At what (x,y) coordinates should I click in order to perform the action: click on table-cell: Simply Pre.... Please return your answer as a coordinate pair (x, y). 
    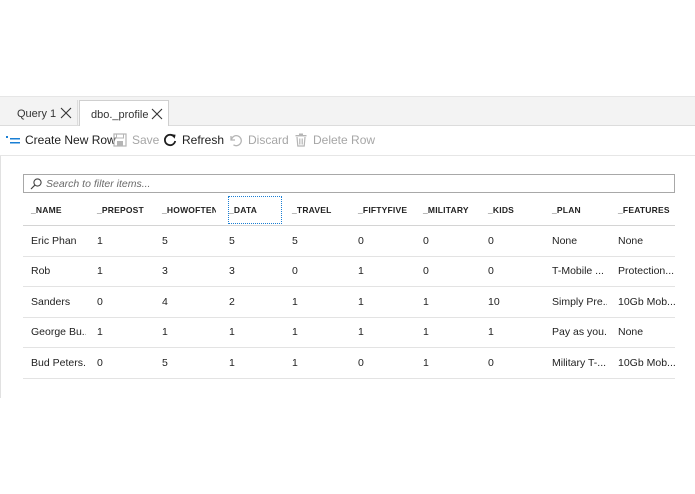
    Looking at the image, I should click on (575, 302).